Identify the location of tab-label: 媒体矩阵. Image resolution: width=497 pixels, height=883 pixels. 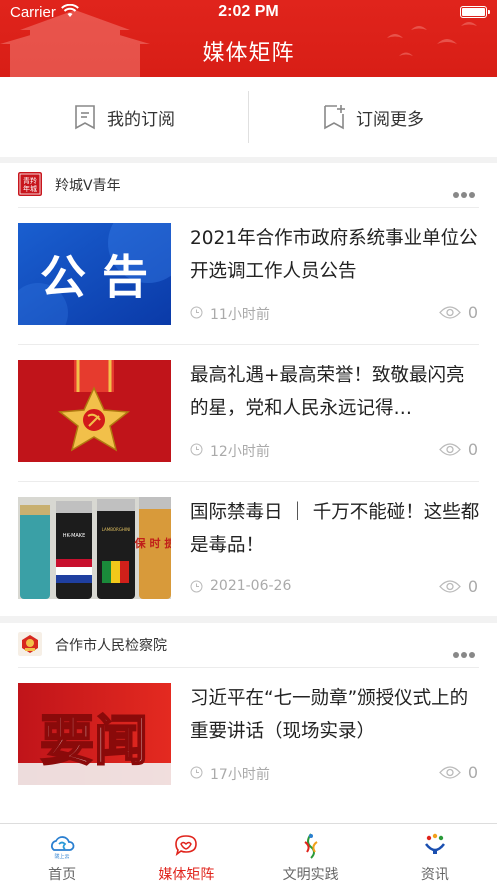
(186, 875).